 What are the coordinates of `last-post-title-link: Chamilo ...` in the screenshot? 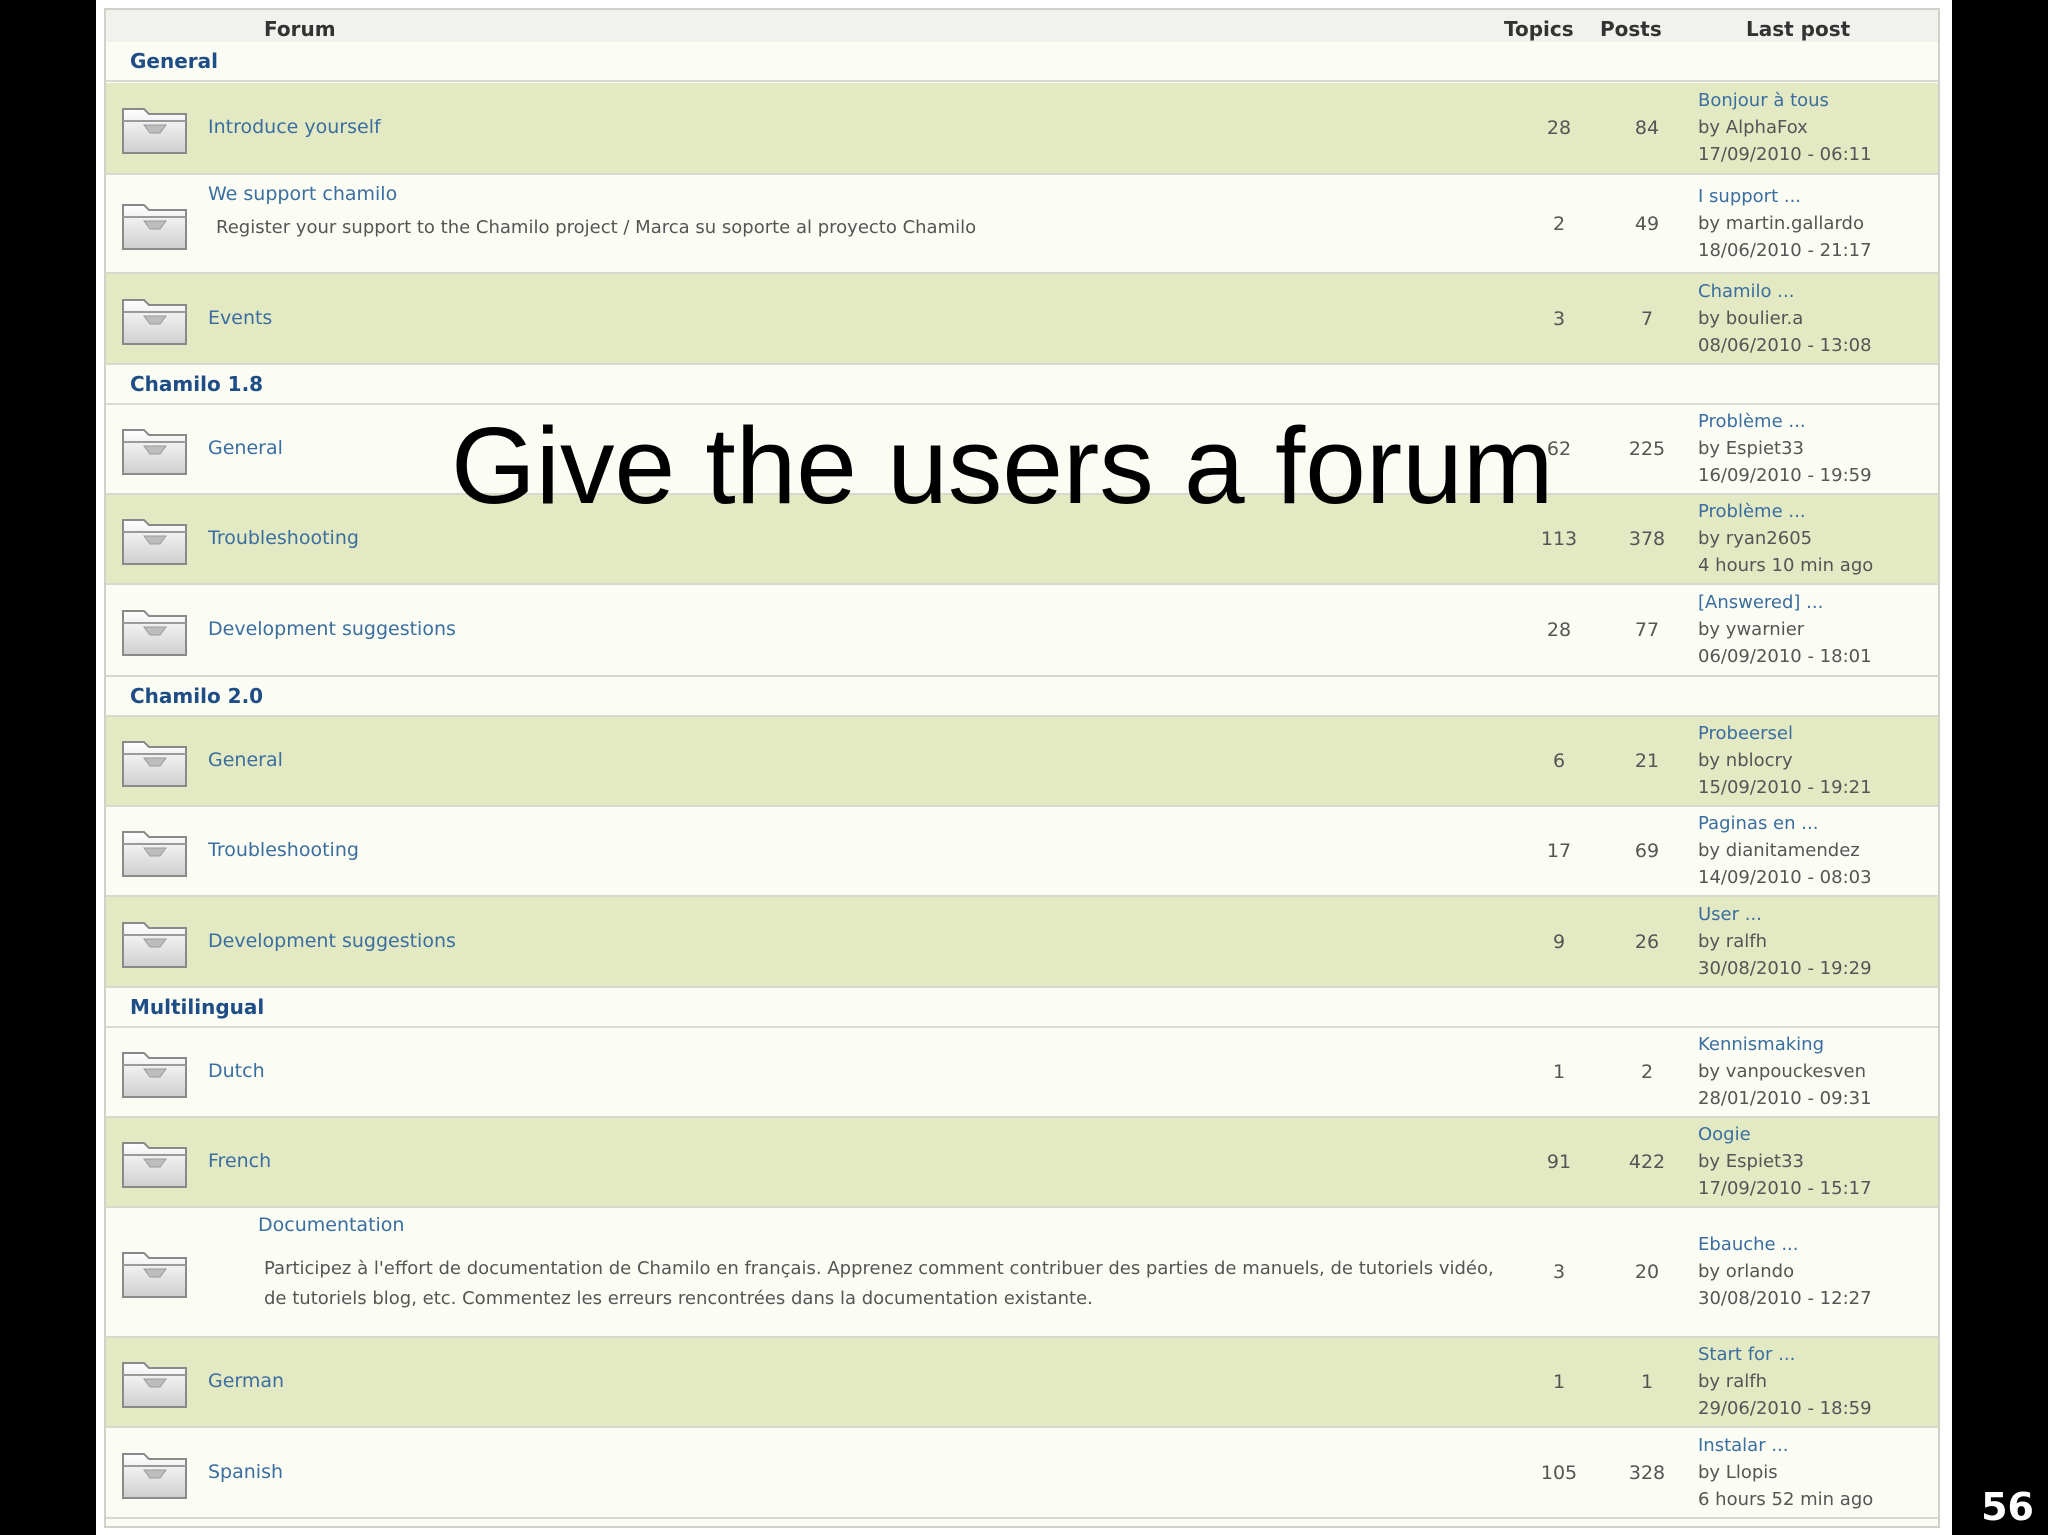 It's located at (1785, 291).